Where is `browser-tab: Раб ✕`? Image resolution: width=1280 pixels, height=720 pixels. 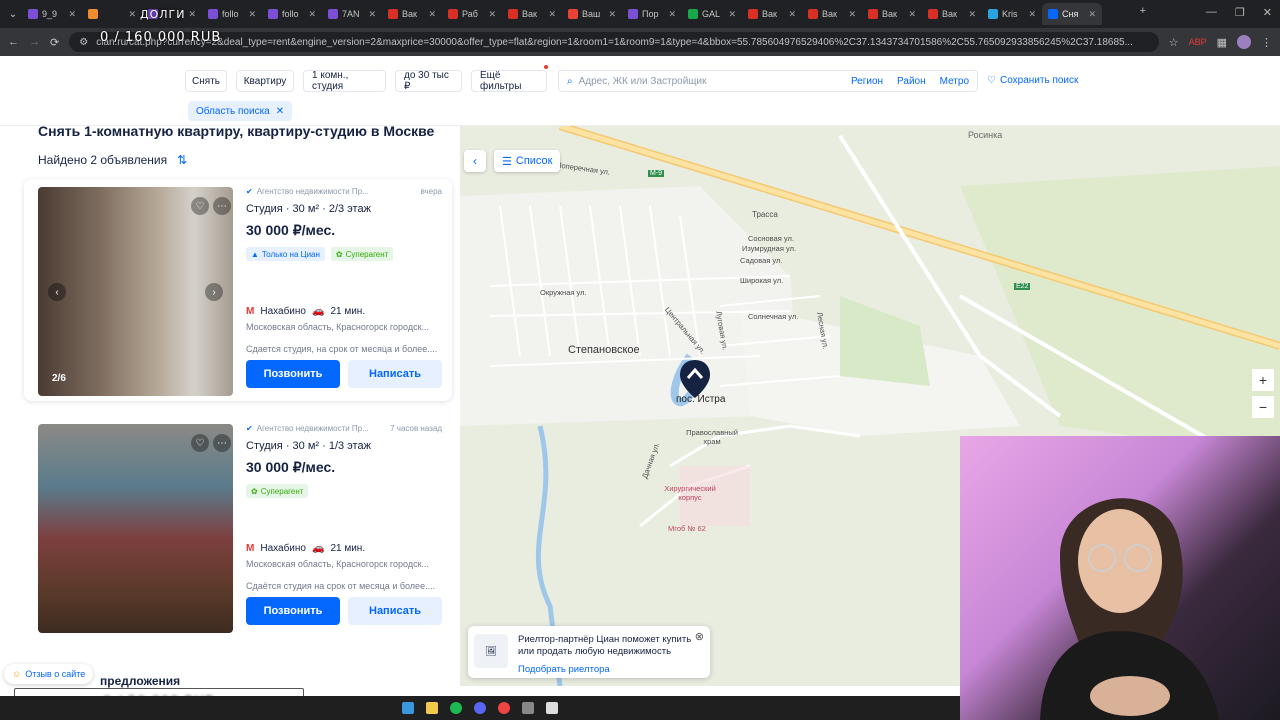 browser-tab: Раб ✕ is located at coordinates (472, 14).